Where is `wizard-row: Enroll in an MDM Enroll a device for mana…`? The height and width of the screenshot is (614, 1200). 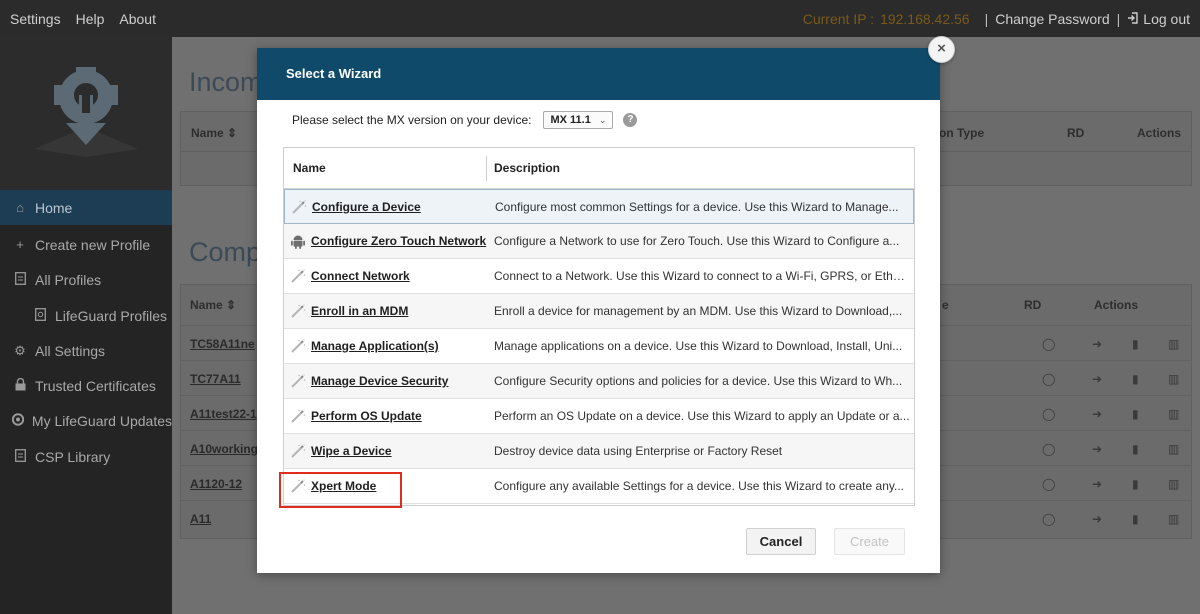
wizard-row: Enroll in an MDM Enroll a device for mana… is located at coordinates (599, 311).